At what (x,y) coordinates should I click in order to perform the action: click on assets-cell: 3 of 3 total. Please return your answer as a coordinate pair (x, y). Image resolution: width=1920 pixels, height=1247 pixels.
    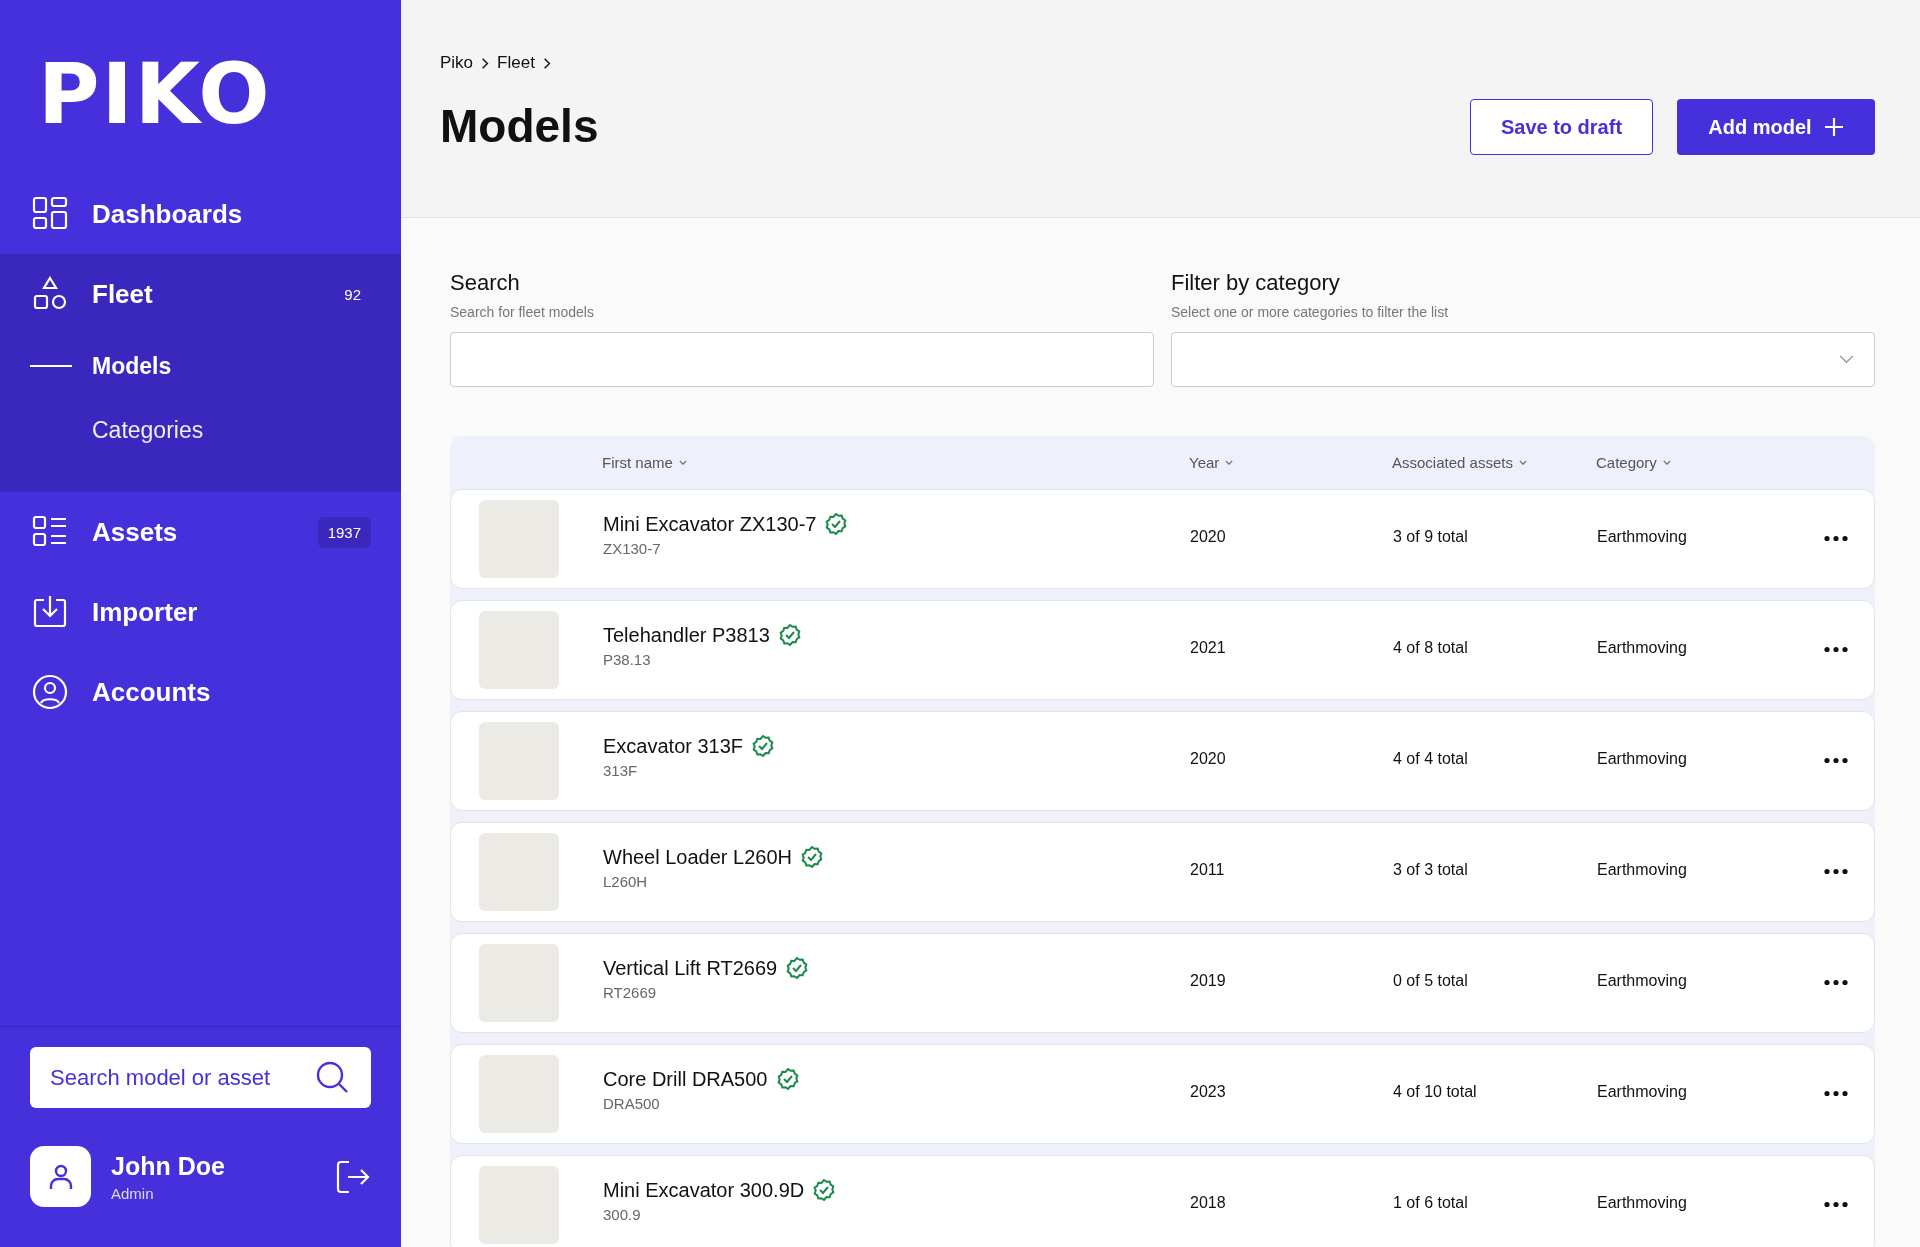
    Looking at the image, I should click on (1430, 870).